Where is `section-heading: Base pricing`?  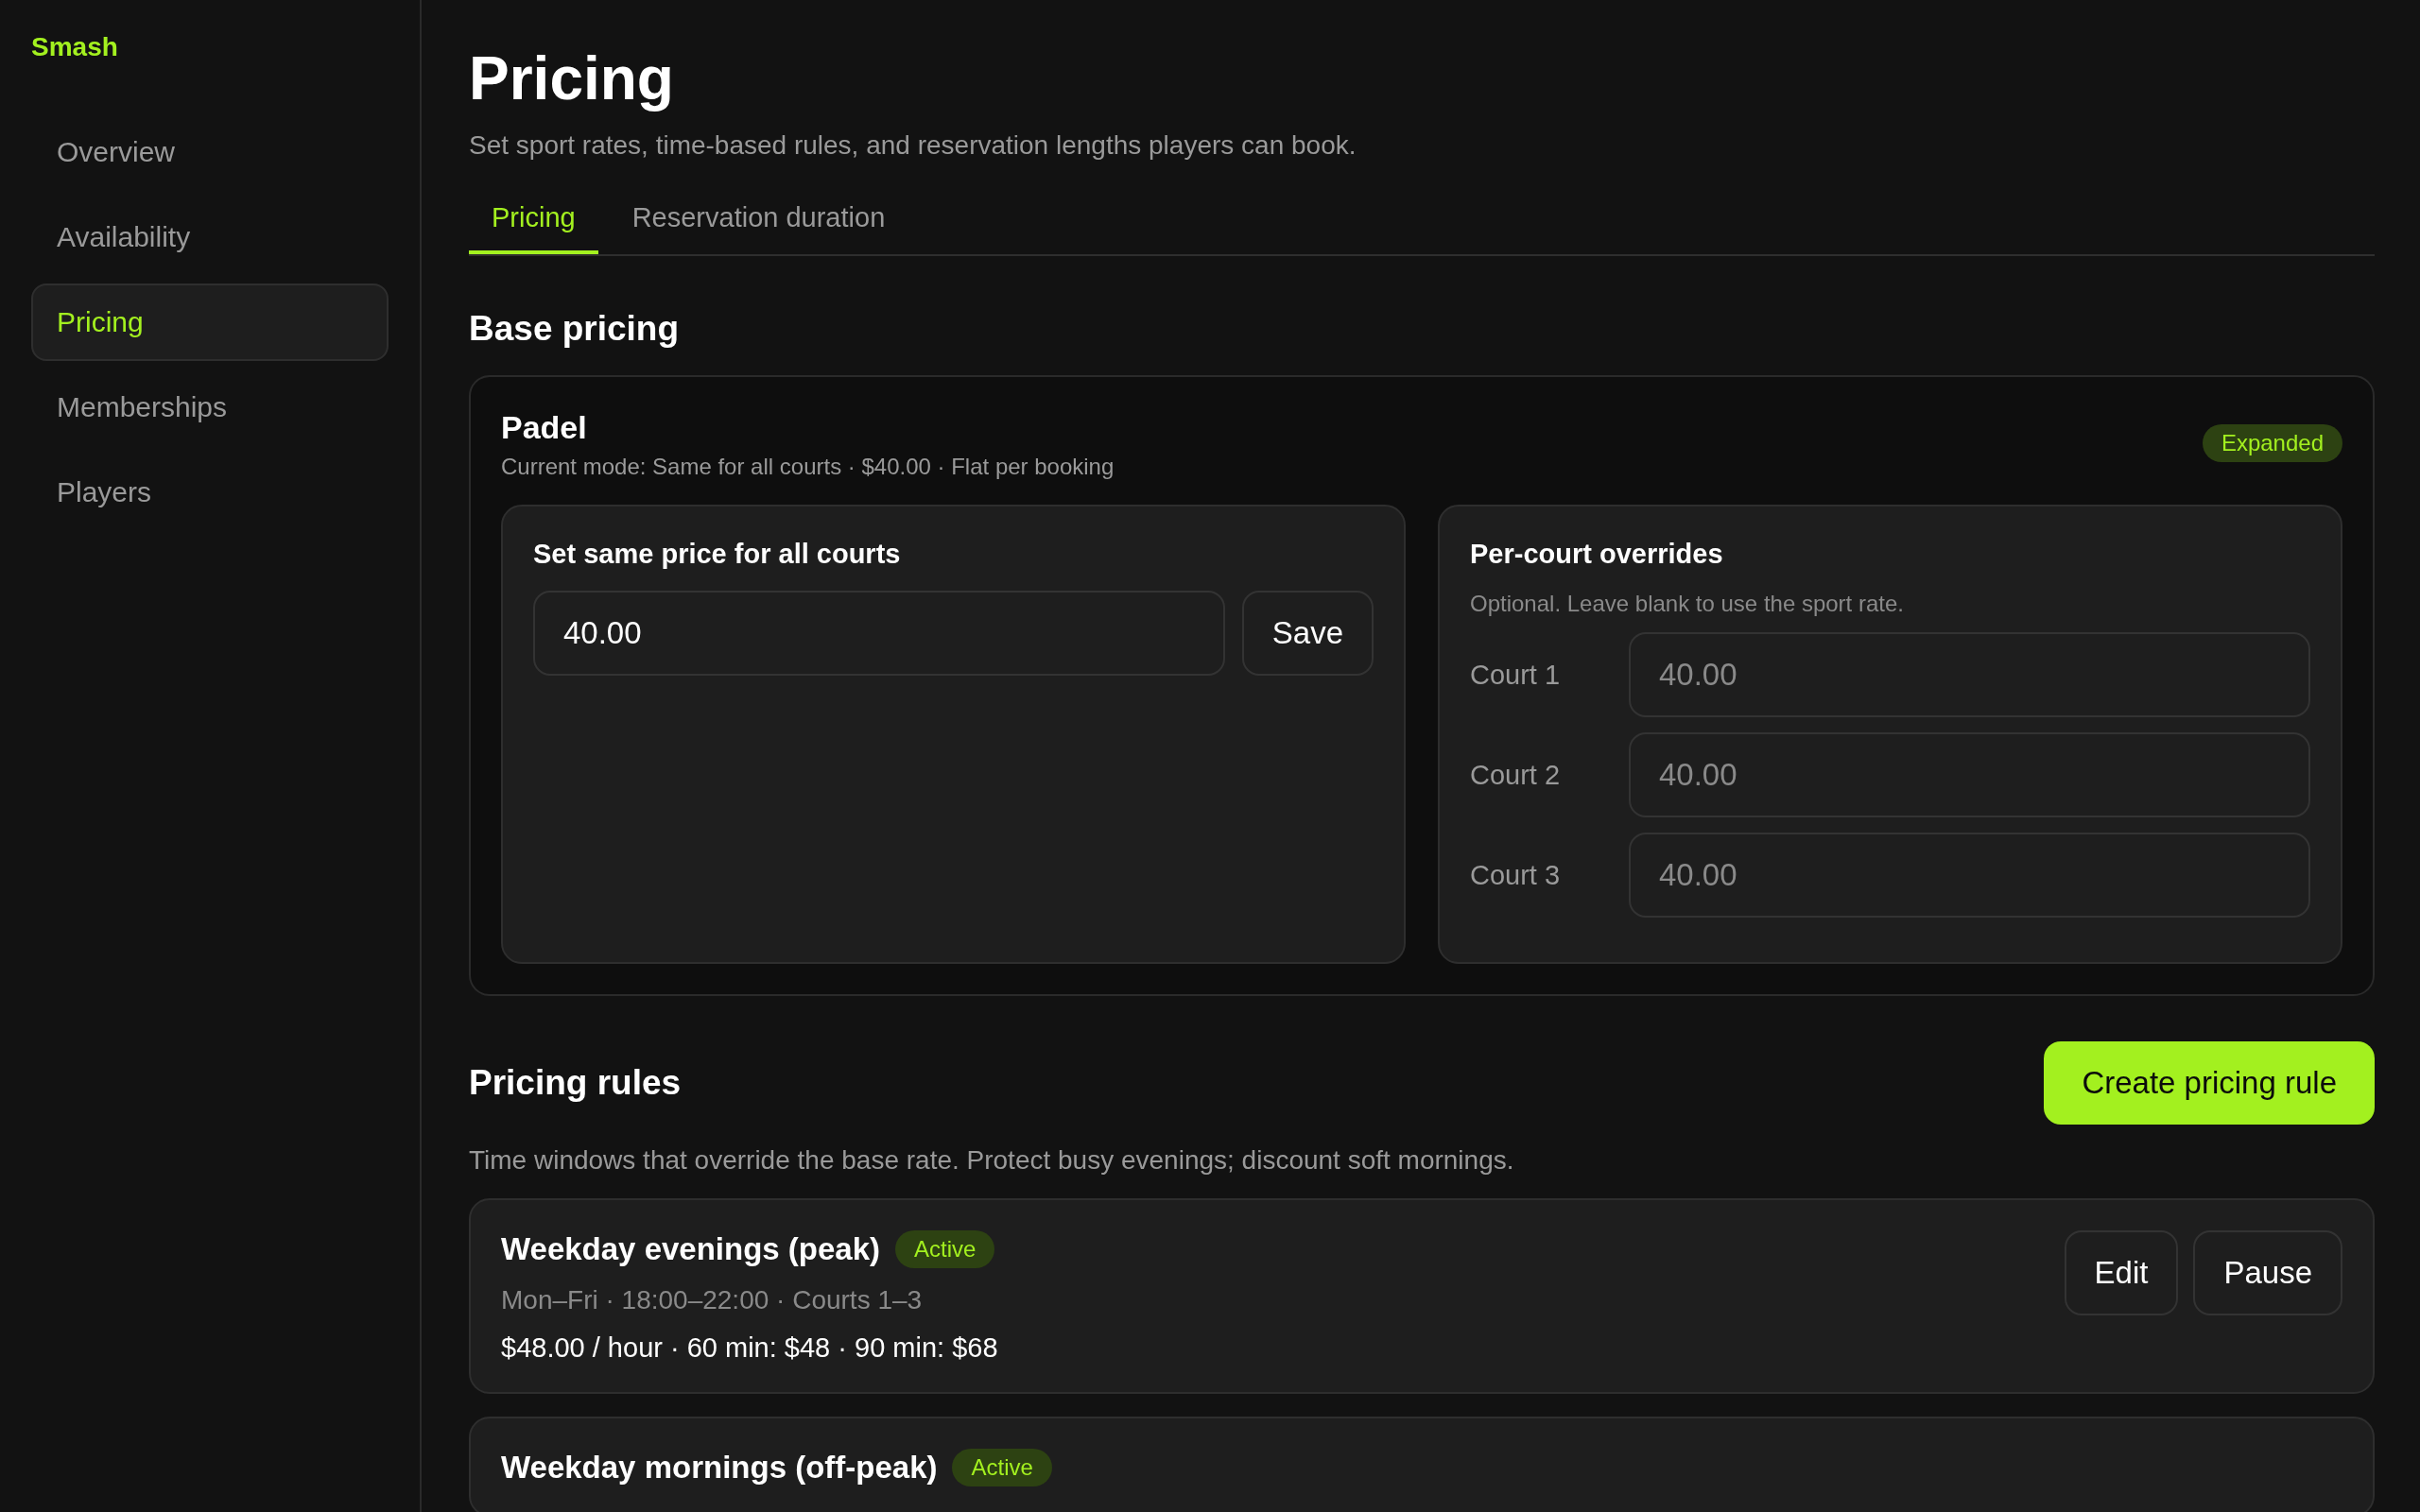
section-heading: Base pricing is located at coordinates (575, 329).